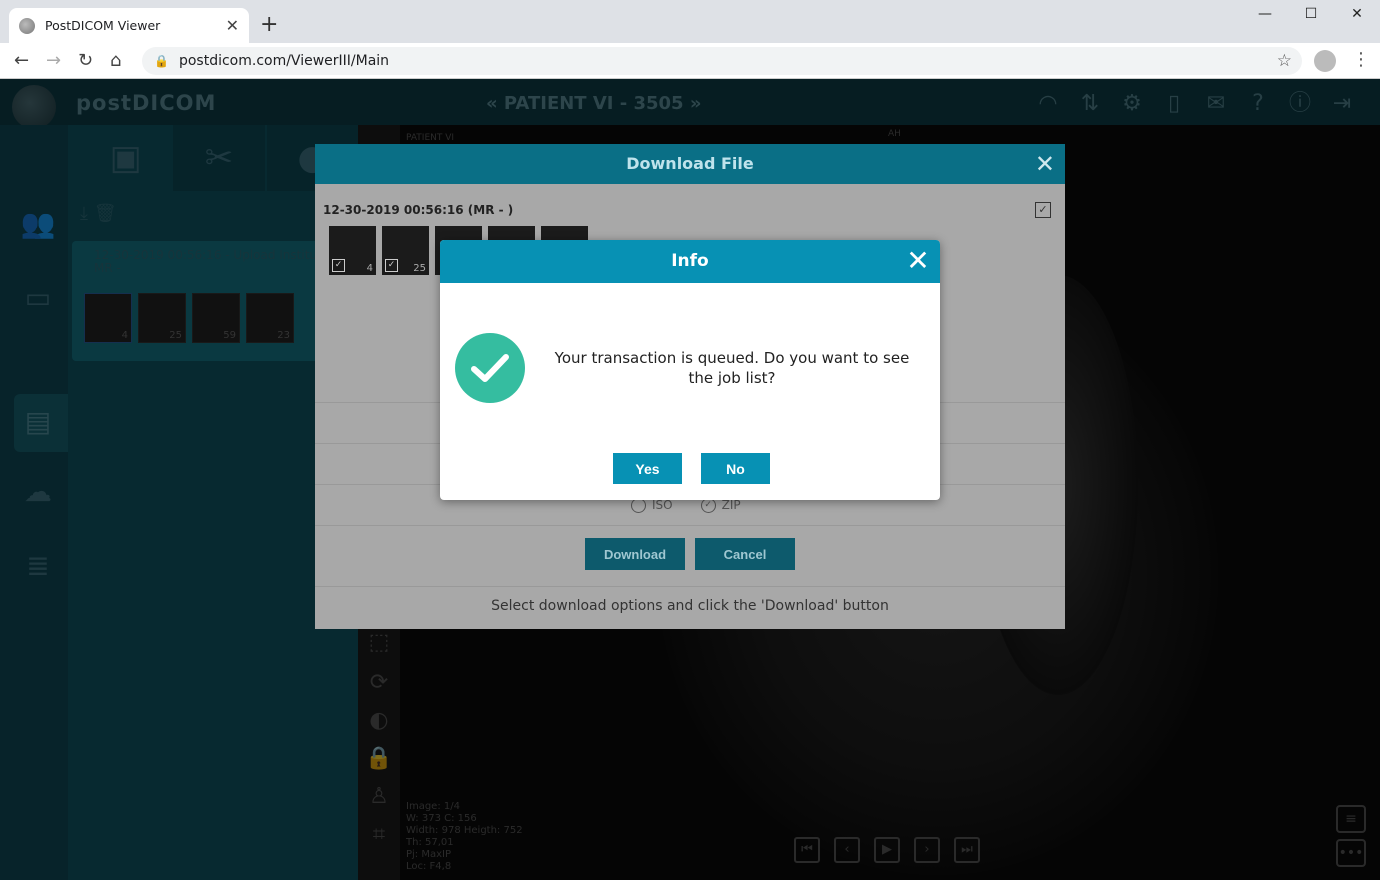 This screenshot has width=1380, height=880. I want to click on browser-menu-icon: ⋮, so click(1361, 59).